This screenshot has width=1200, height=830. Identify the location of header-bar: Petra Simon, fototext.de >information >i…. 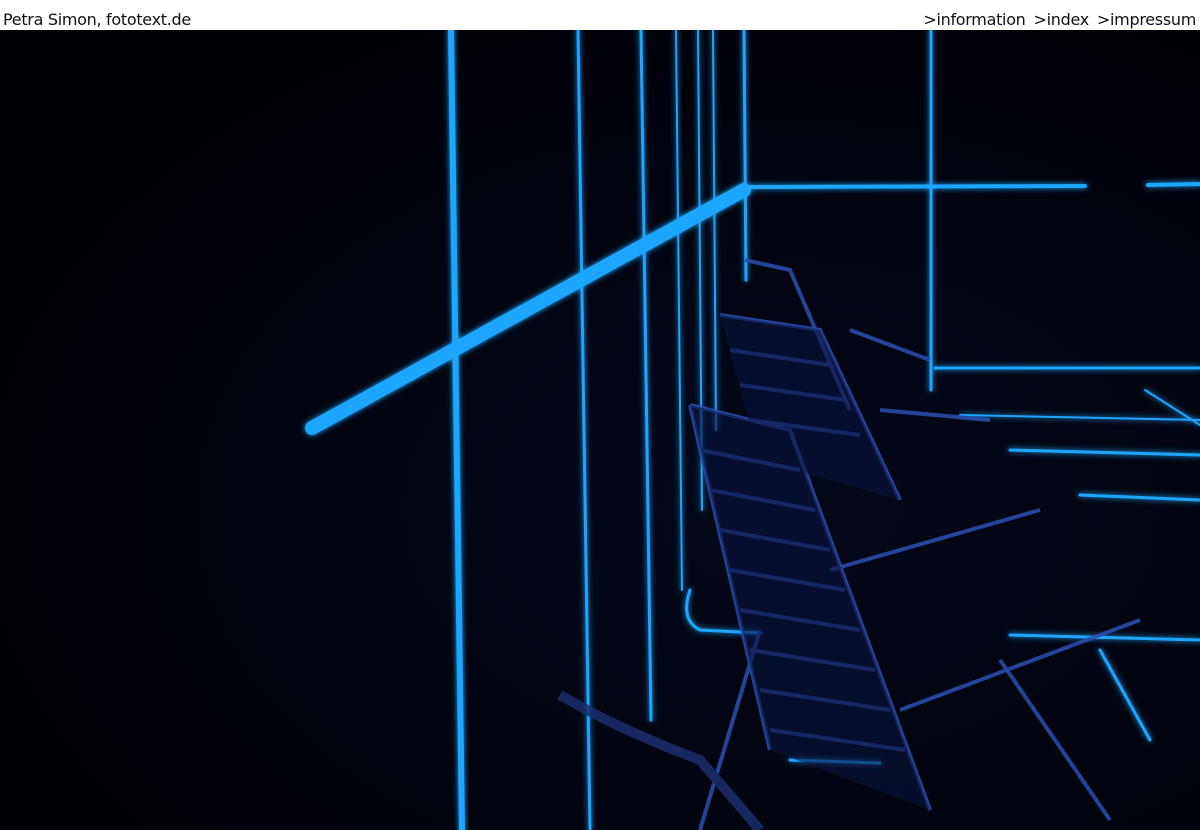
(600, 15).